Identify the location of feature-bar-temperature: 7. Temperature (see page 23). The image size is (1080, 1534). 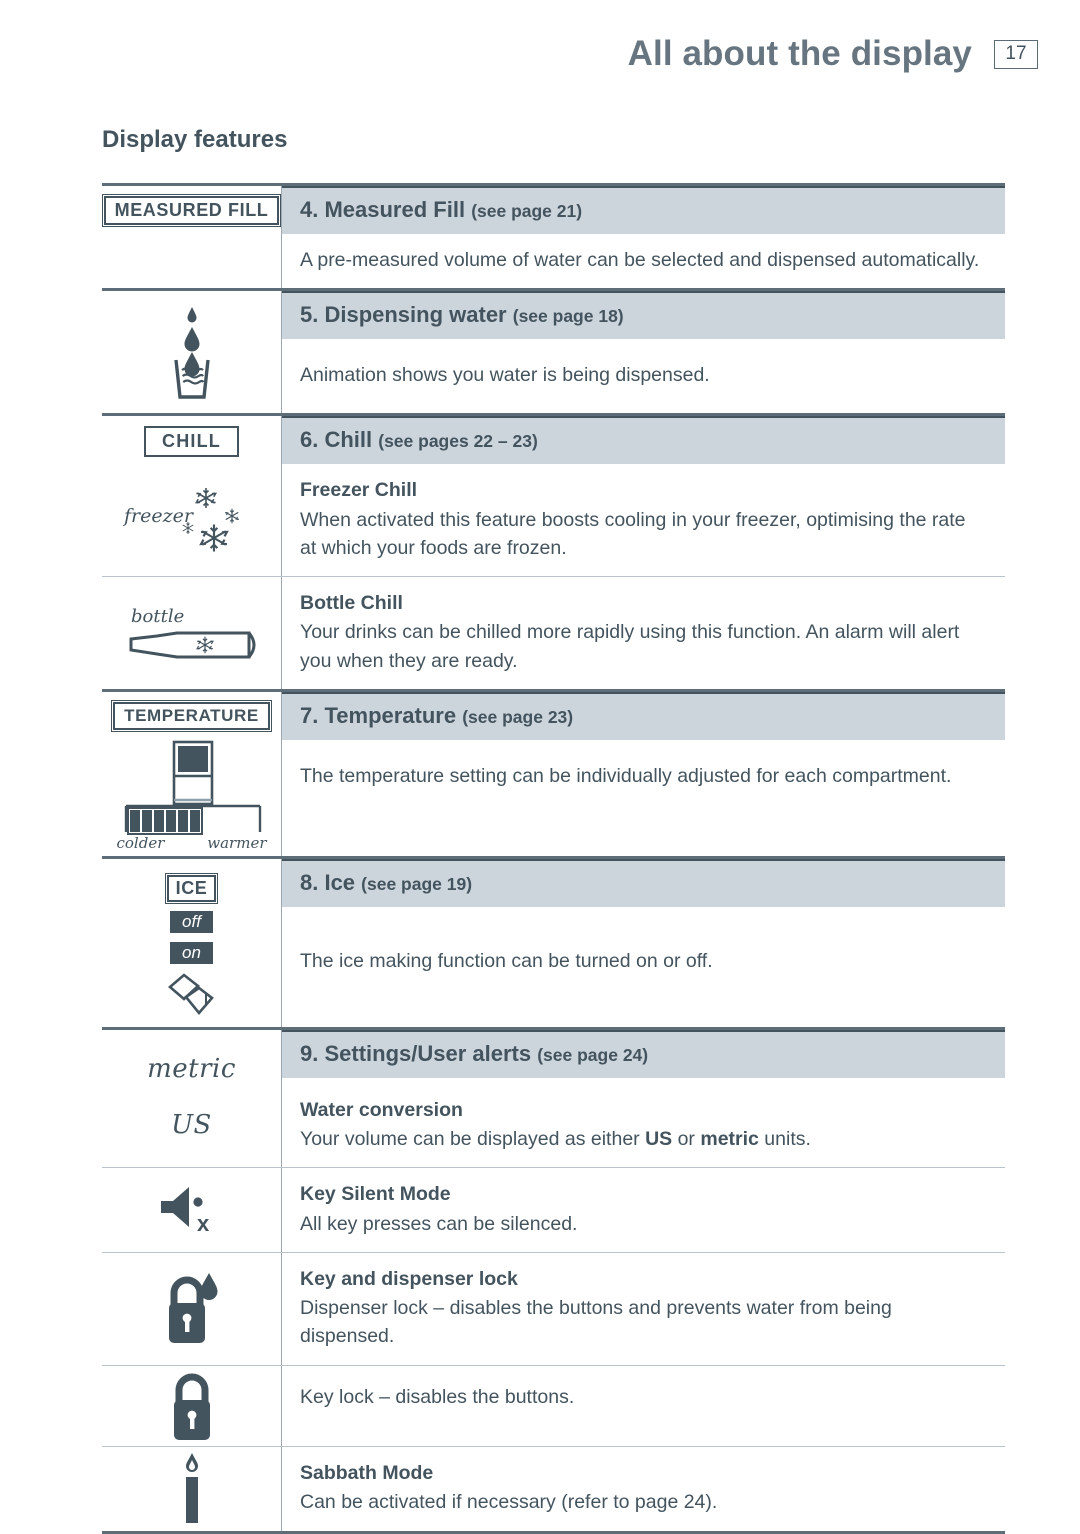
(643, 715).